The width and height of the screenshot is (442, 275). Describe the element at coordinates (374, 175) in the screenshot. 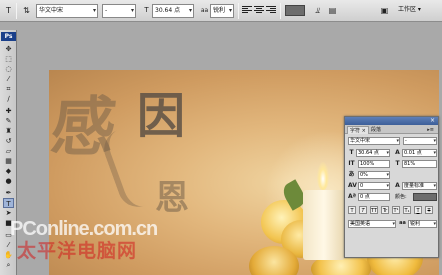

I see `tracking-ratio-select: 0%` at that location.